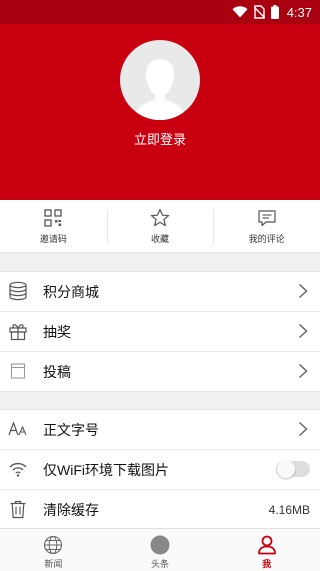 Image resolution: width=320 pixels, height=571 pixels. What do you see at coordinates (106, 469) in the screenshot?
I see `menu-item-label: 仅WiFi环境下载图片` at bounding box center [106, 469].